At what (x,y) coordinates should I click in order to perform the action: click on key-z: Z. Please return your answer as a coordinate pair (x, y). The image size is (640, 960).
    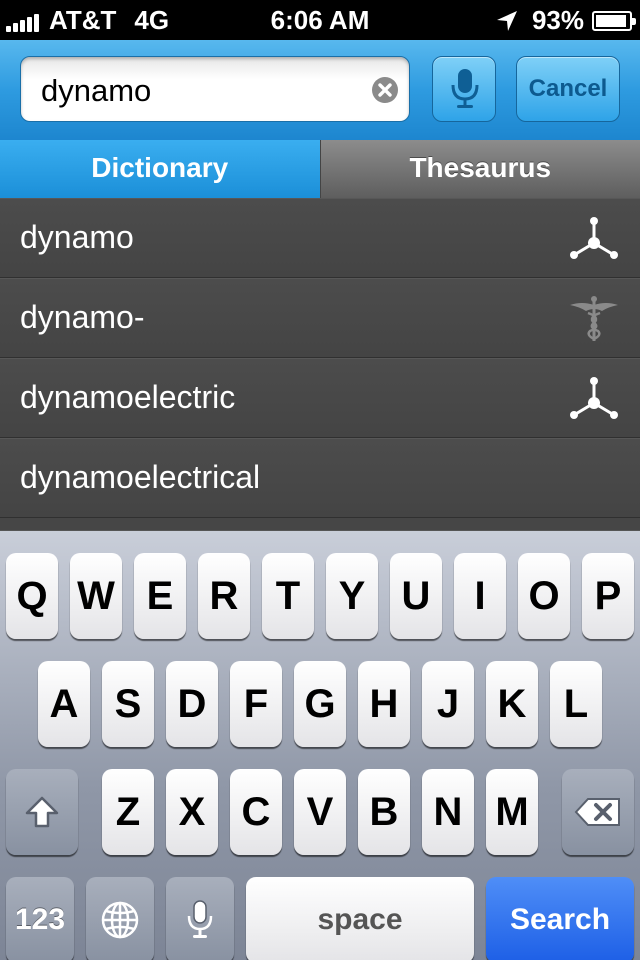
    Looking at the image, I should click on (128, 812).